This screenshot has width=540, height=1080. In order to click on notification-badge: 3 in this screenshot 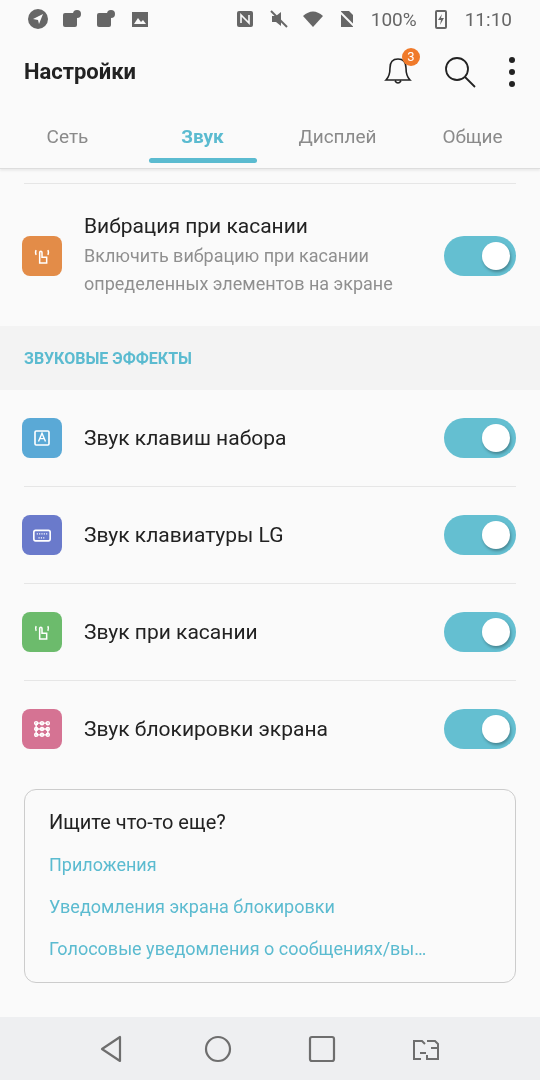, I will do `click(411, 56)`.